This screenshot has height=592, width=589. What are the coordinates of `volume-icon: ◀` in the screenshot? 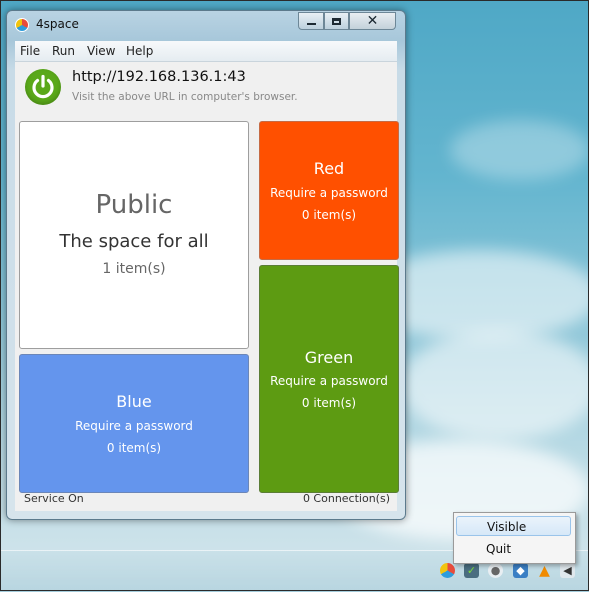 It's located at (567, 570).